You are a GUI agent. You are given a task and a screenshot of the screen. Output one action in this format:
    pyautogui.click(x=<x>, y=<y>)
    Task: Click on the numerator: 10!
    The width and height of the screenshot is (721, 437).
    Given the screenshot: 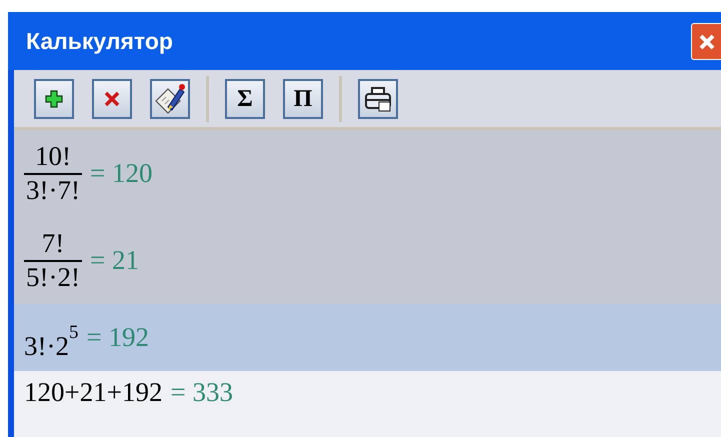 What is the action you would take?
    pyautogui.click(x=53, y=158)
    